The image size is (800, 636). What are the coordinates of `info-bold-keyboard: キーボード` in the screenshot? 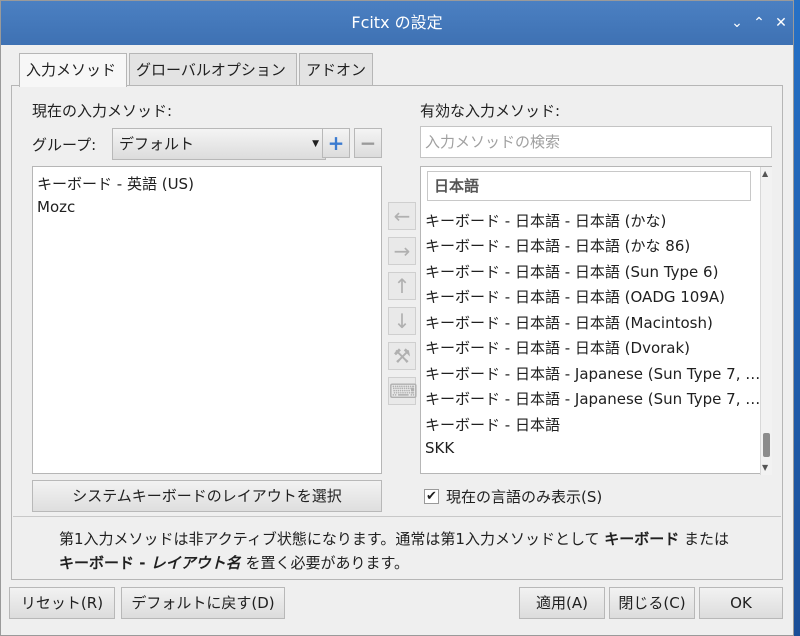 It's located at (642, 539).